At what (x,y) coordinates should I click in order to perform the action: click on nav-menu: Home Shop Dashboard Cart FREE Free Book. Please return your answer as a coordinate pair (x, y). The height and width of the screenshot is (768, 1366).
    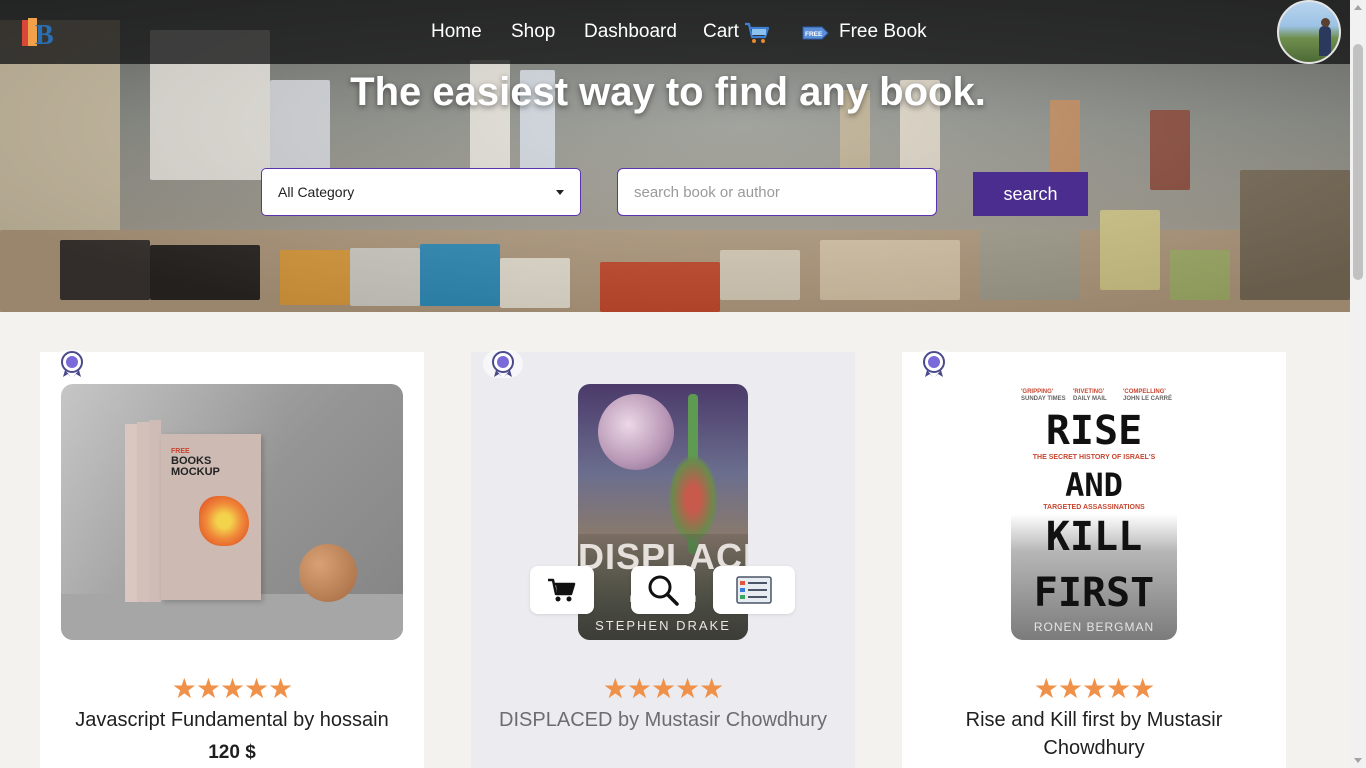
    Looking at the image, I should click on (675, 32).